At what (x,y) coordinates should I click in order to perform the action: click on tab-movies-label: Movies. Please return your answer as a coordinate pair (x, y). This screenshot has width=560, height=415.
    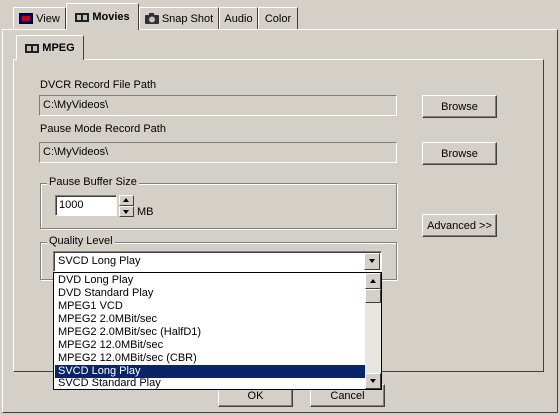
    Looking at the image, I should click on (111, 17).